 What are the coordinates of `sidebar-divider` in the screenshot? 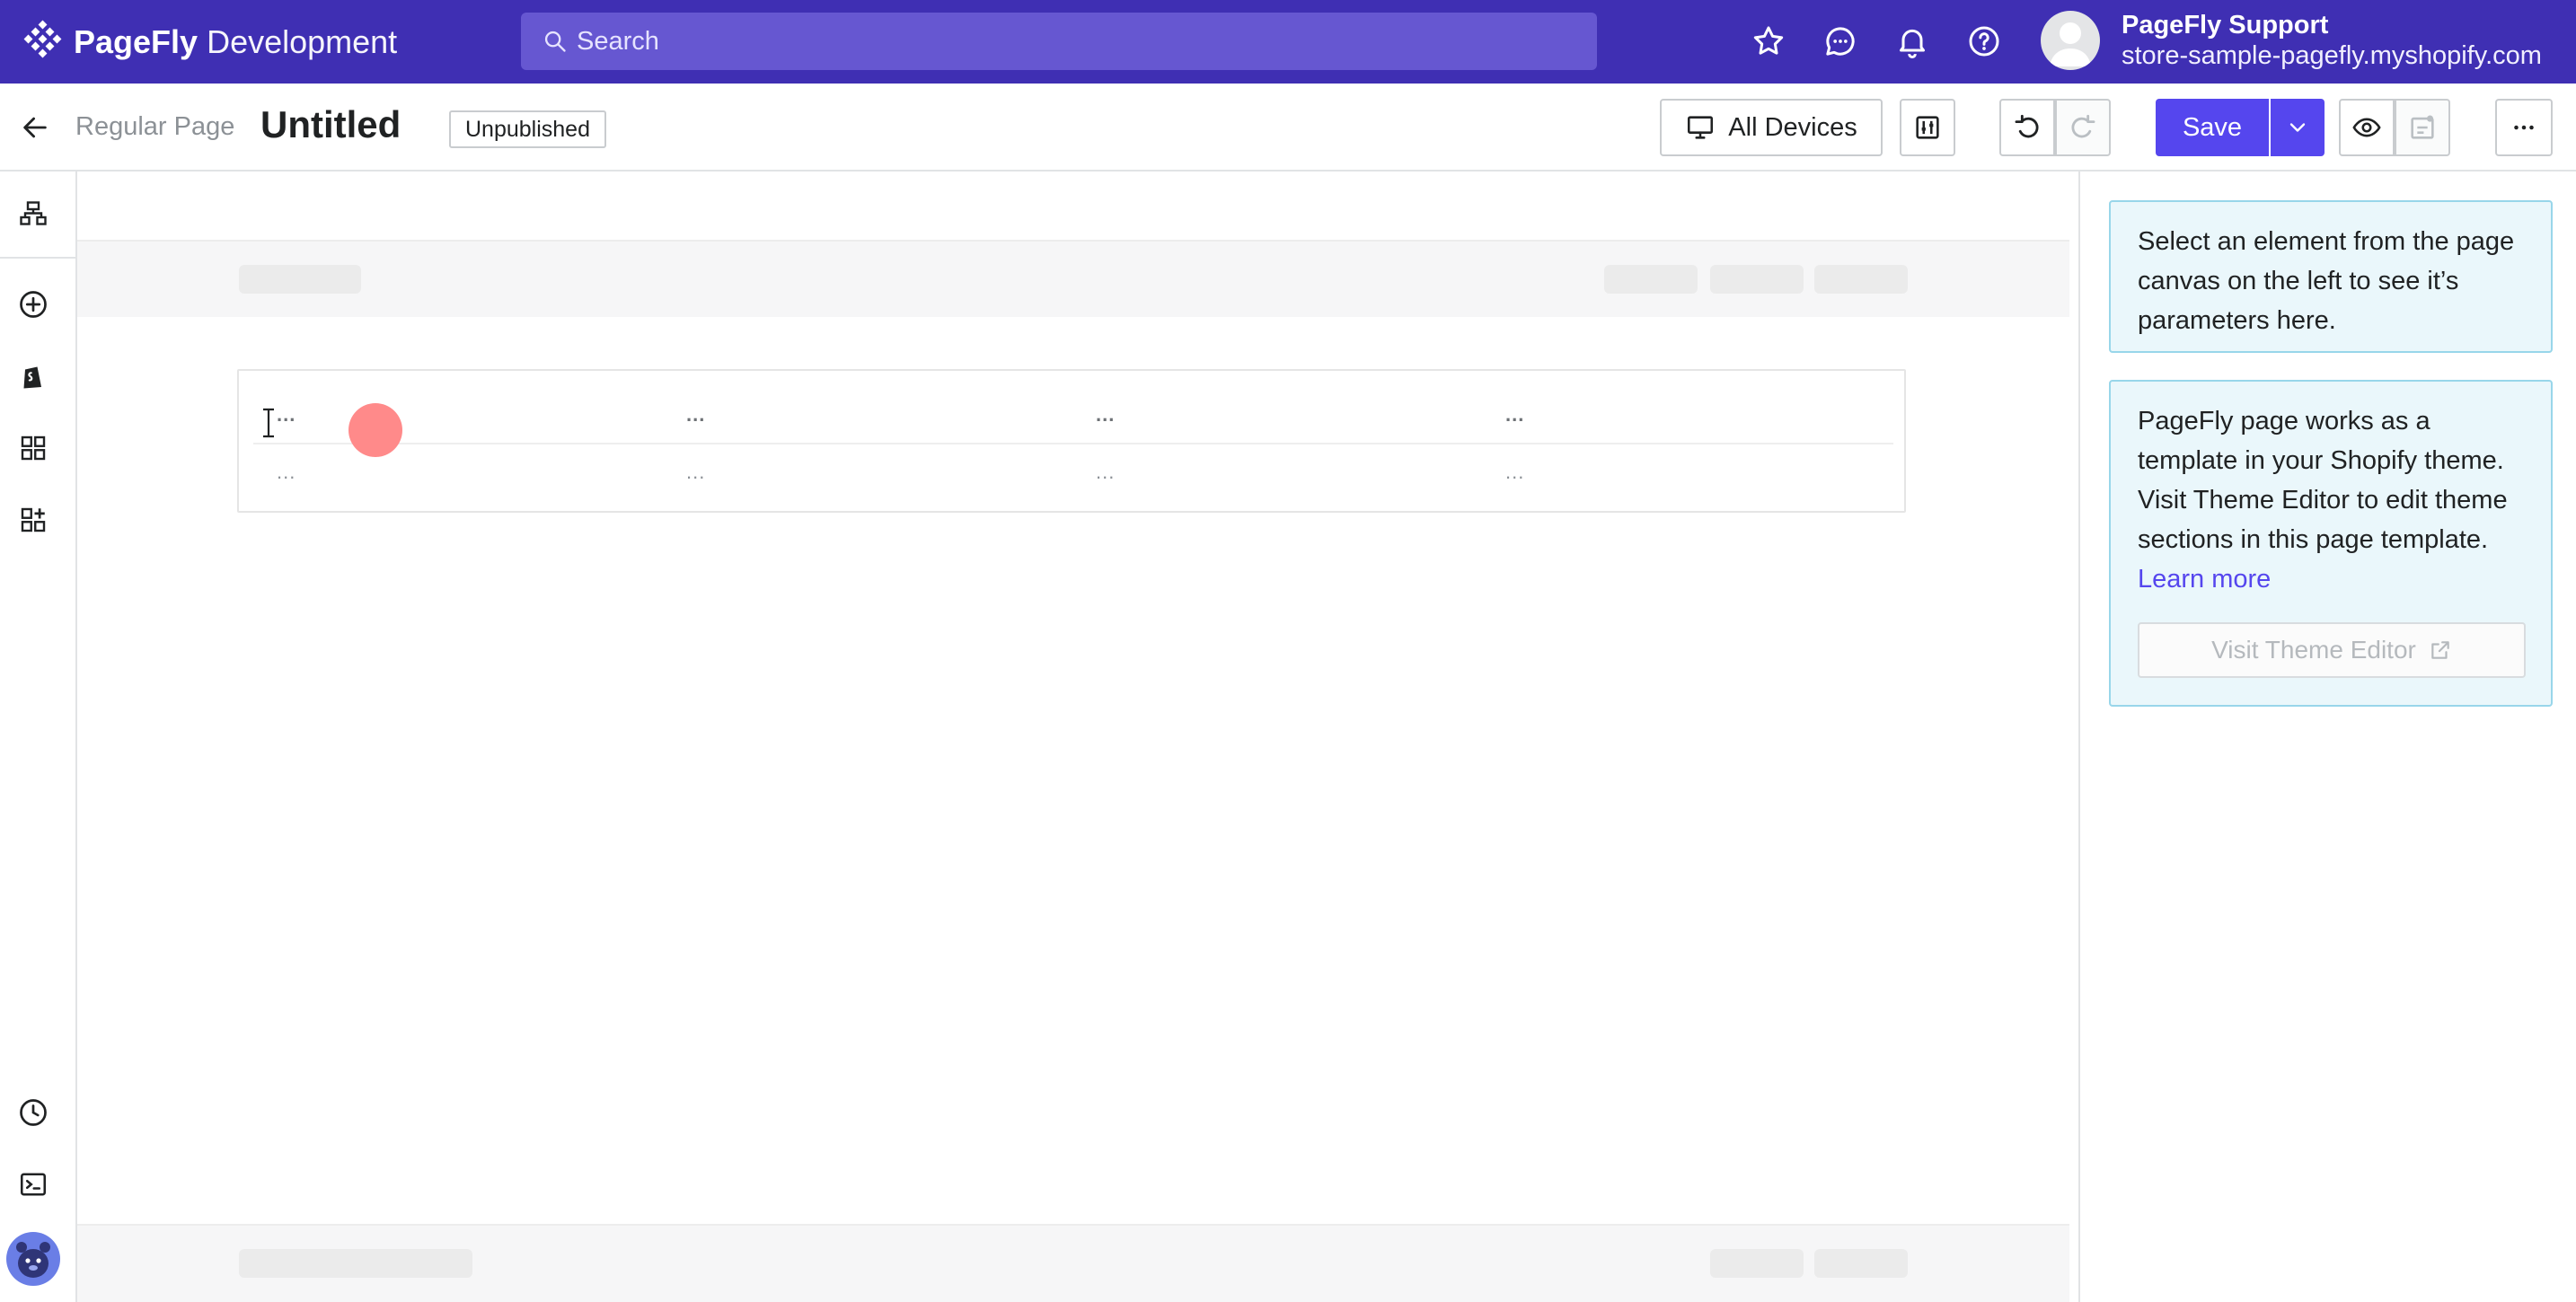 It's located at (37, 258).